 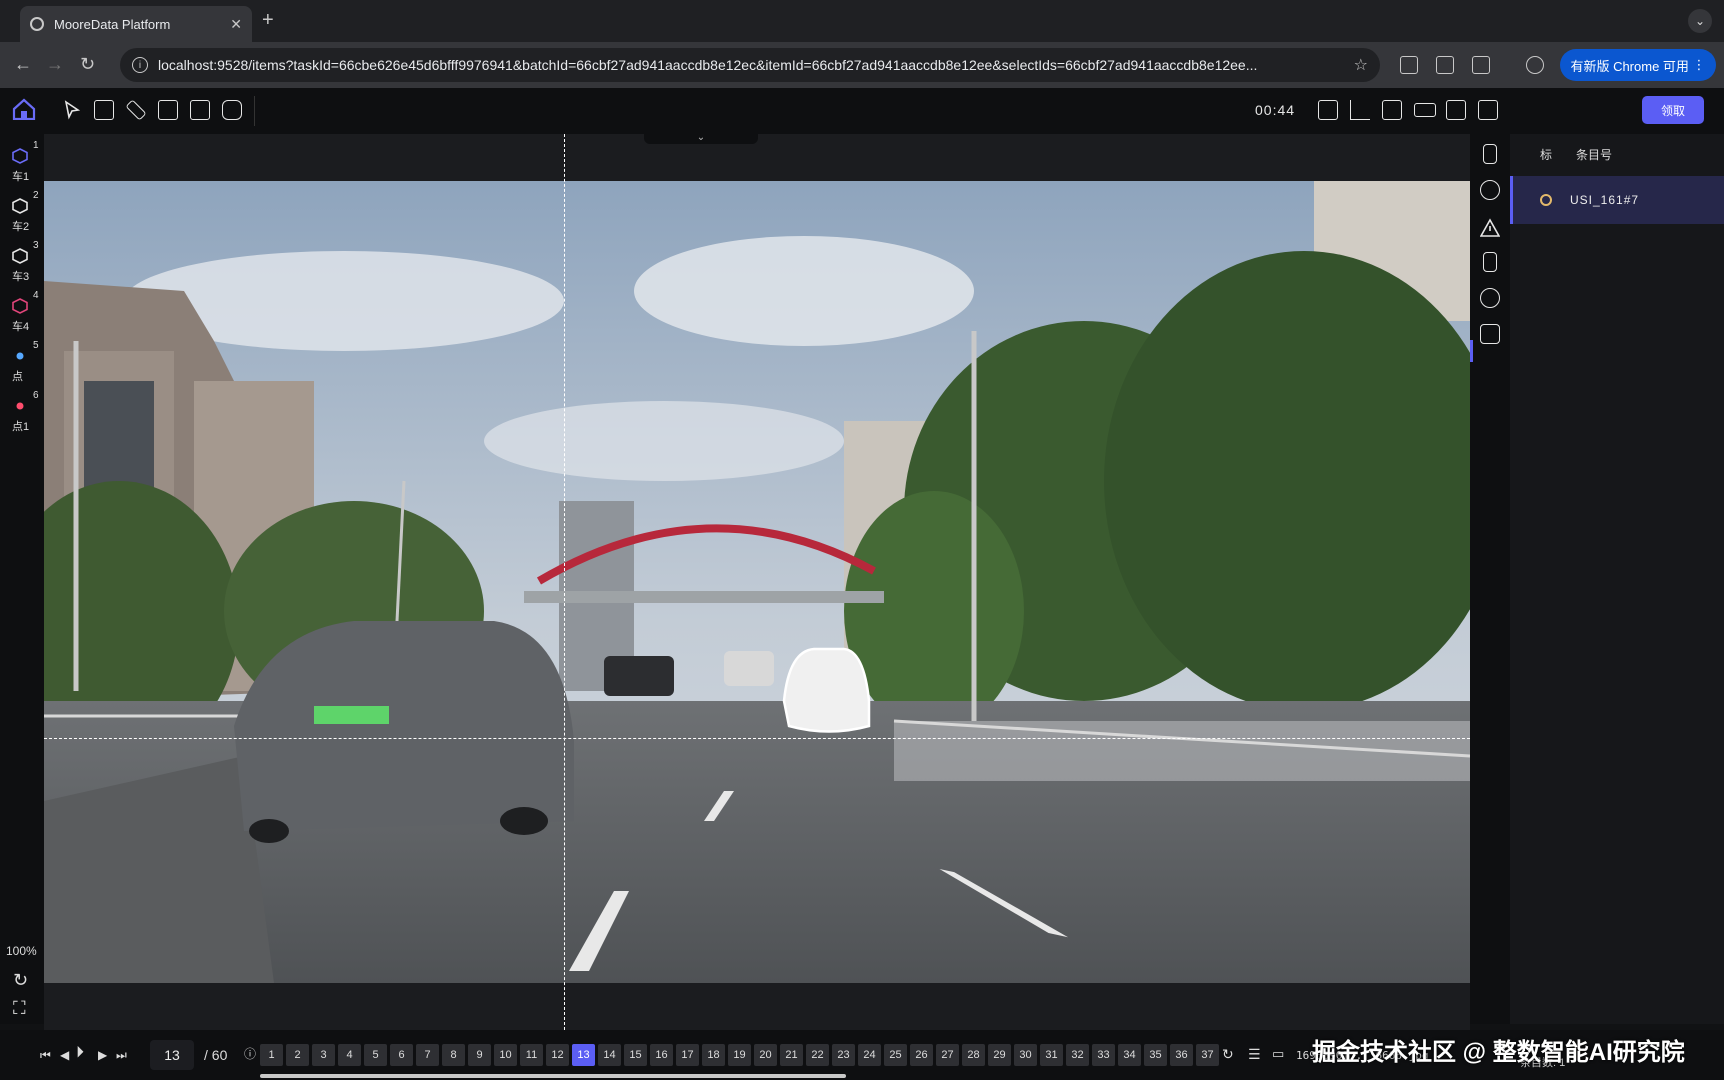 I want to click on frame-button: 26, so click(x=921, y=1055).